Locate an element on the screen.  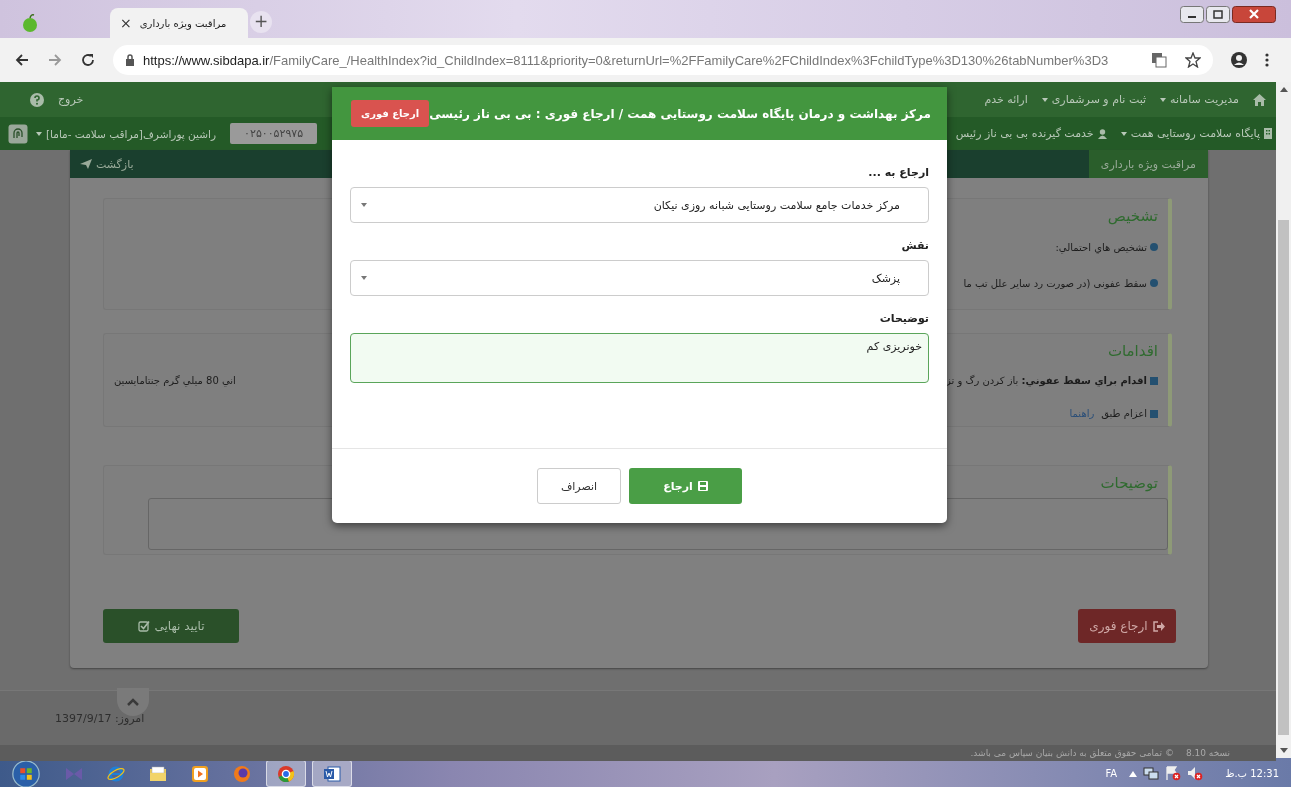
nav-menu-item: ثبت نام و سرشماری is located at coordinates (1094, 99).